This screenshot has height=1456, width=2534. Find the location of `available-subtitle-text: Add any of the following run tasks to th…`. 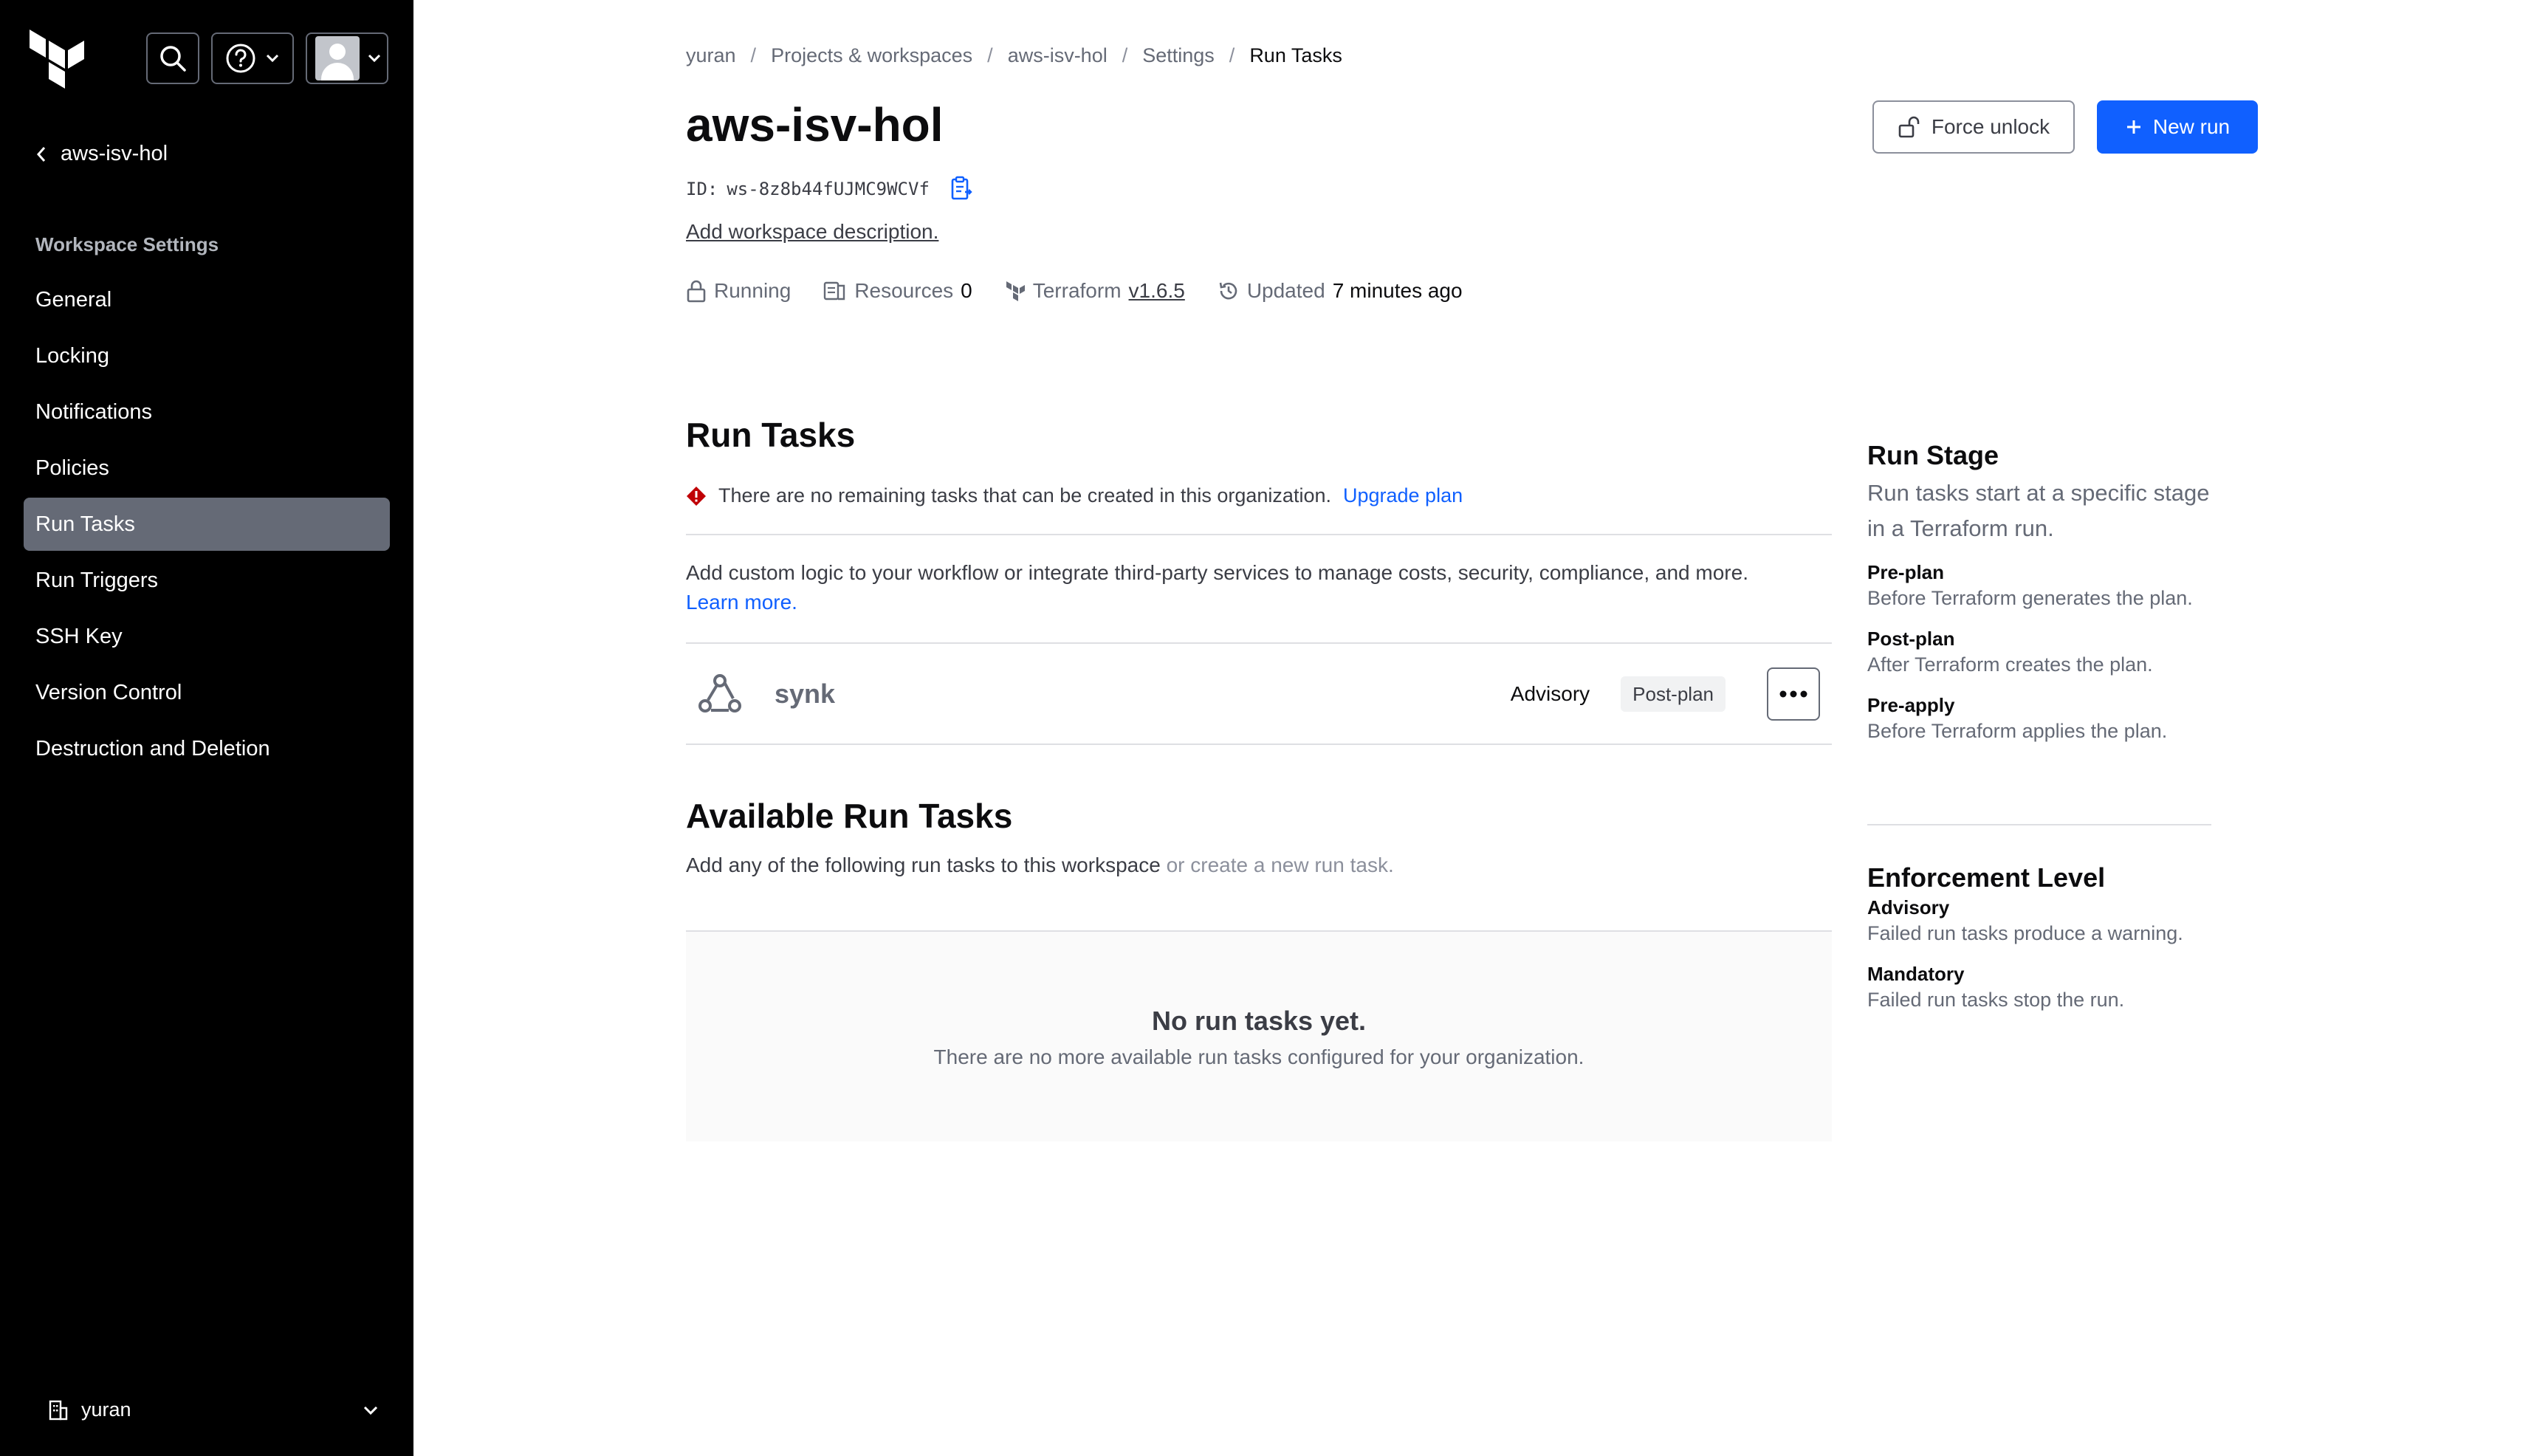

available-subtitle-text: Add any of the following run tasks to th… is located at coordinates (923, 865).